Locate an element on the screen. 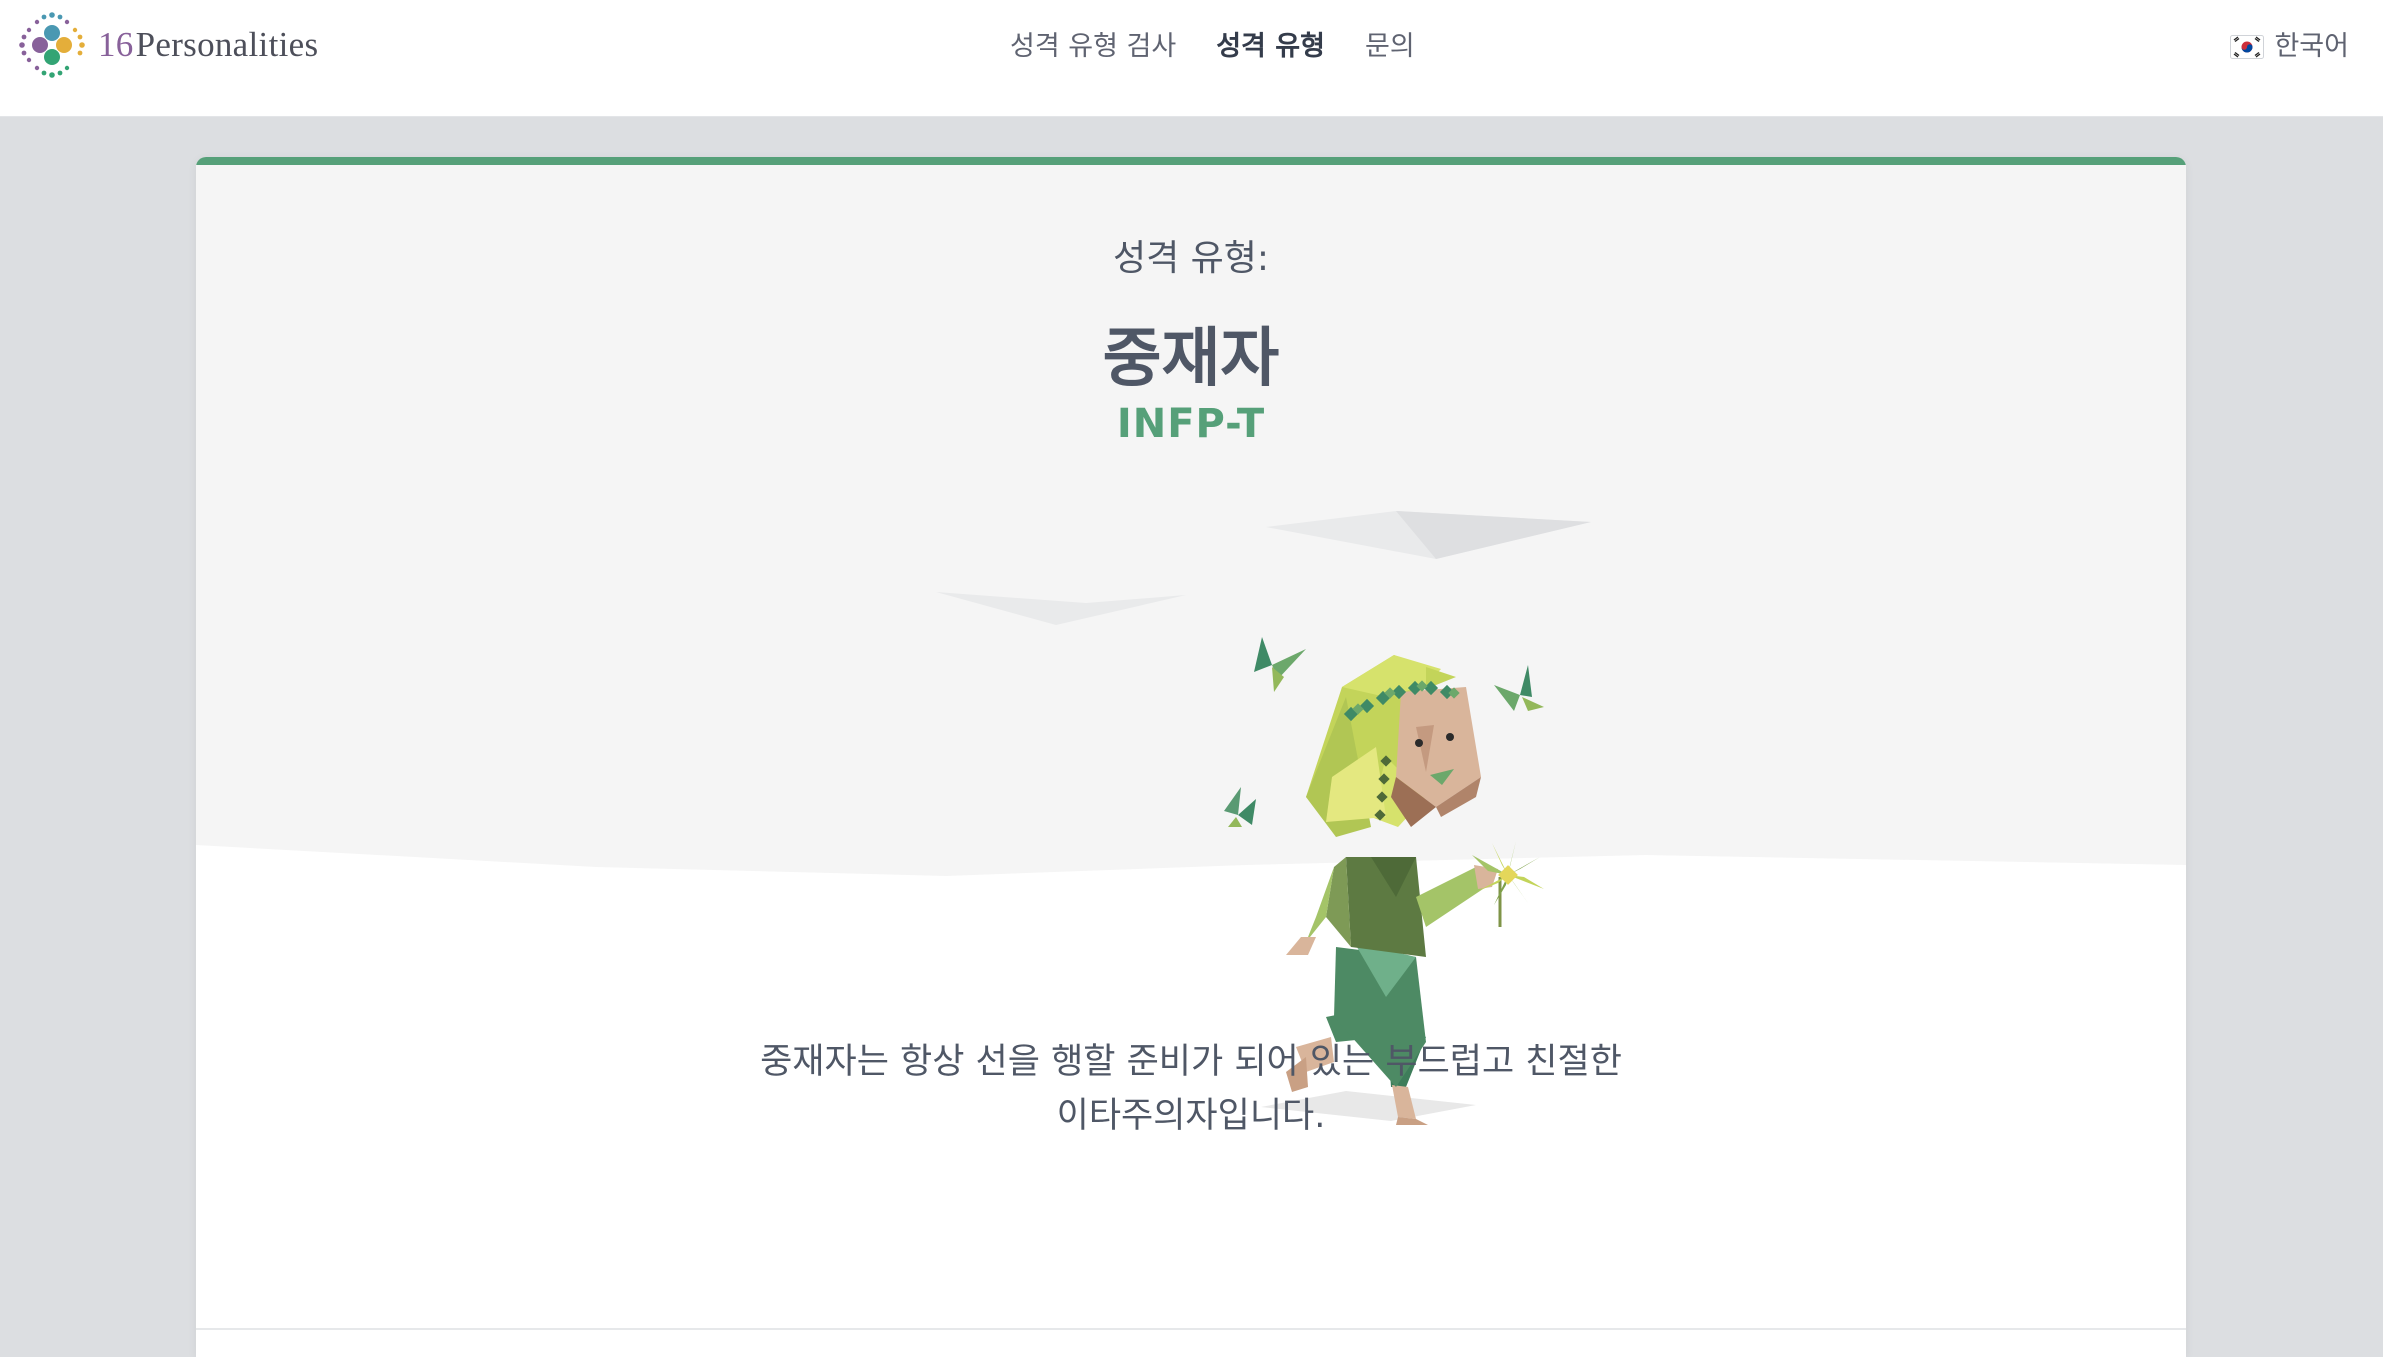 This screenshot has height=1357, width=2383. language-selector: 한국어 is located at coordinates (2289, 47).